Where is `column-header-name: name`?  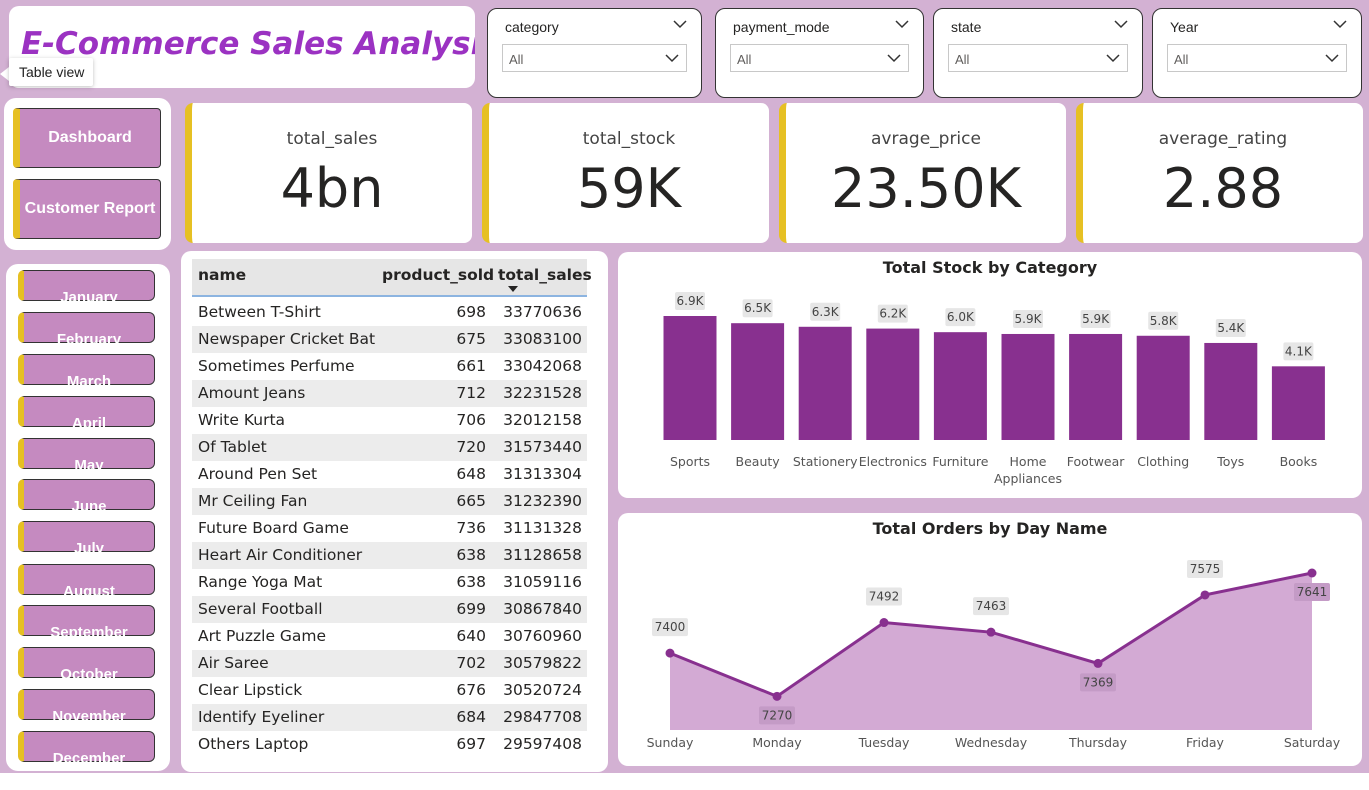
column-header-name: name is located at coordinates (222, 275).